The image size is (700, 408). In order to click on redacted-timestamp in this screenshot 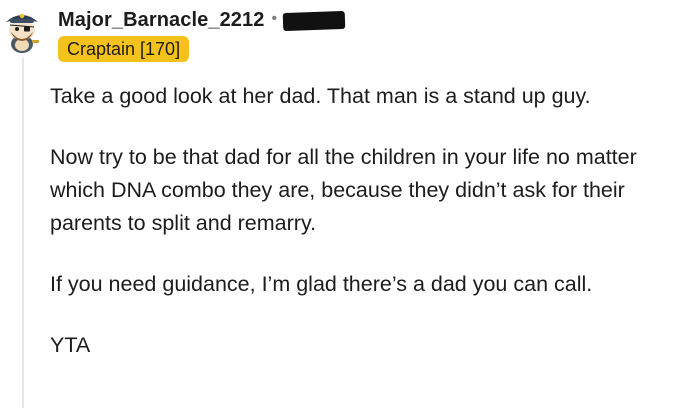, I will do `click(314, 21)`.